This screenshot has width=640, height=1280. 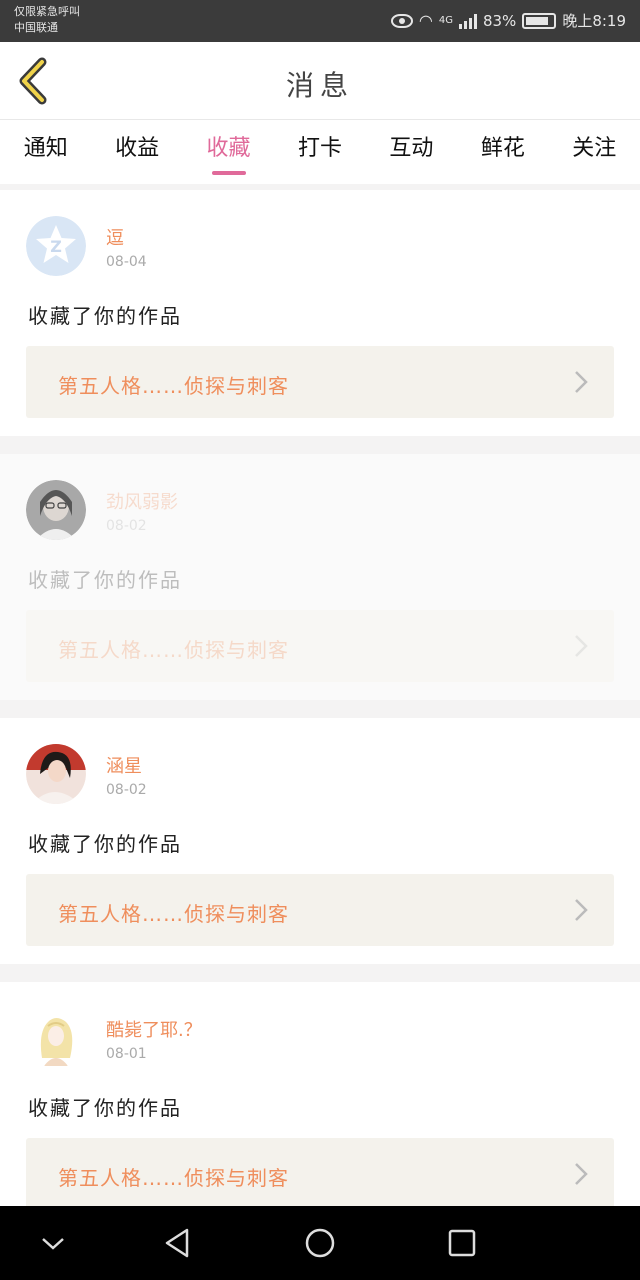 I want to click on tab-flowers: 鲜花, so click(x=502, y=152).